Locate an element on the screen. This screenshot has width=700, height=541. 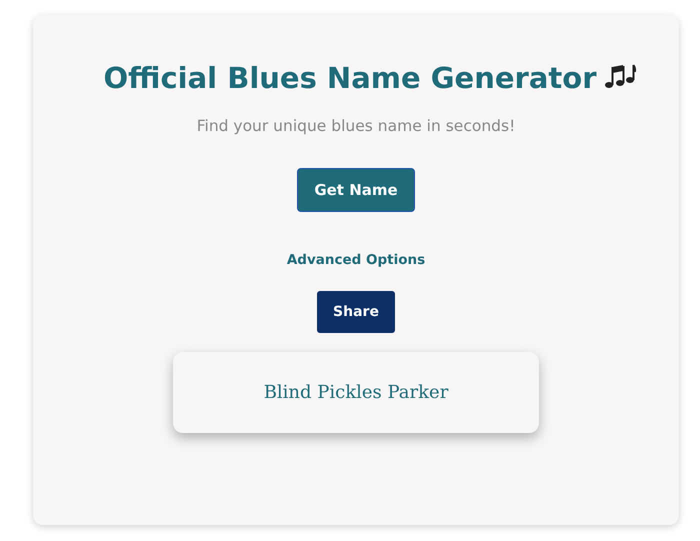
blues-name: Blind Pickles Parker is located at coordinates (356, 392).